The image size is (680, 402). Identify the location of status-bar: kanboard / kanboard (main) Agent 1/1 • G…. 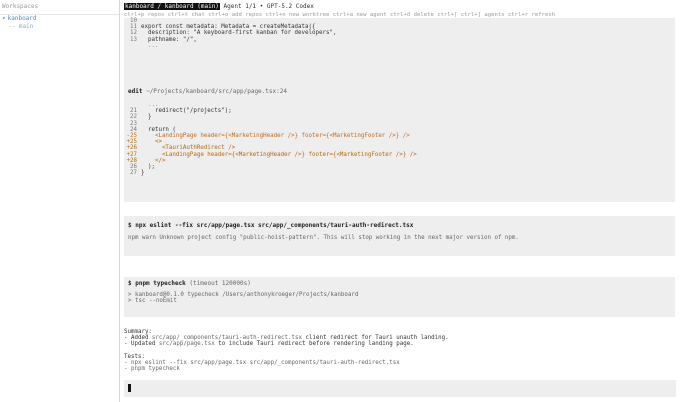
(219, 7).